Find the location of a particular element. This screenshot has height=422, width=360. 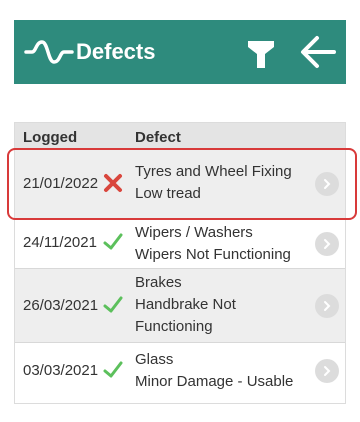

defects-logo-icon is located at coordinates (49, 52).